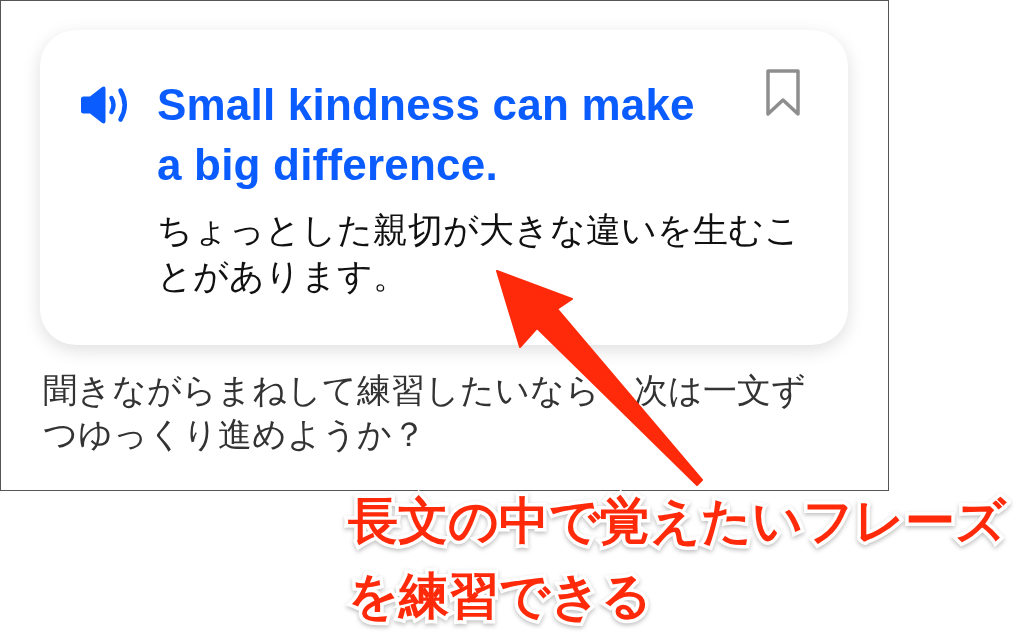 Image resolution: width=1024 pixels, height=640 pixels. I want to click on english-phrase: Small kindness can make a big difference., so click(426, 135).